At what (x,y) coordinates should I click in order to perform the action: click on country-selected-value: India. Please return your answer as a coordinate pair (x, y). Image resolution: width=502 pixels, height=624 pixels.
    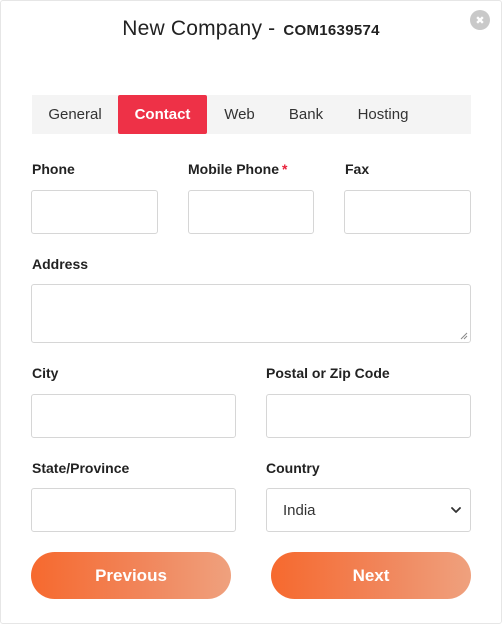
    Looking at the image, I should click on (299, 510).